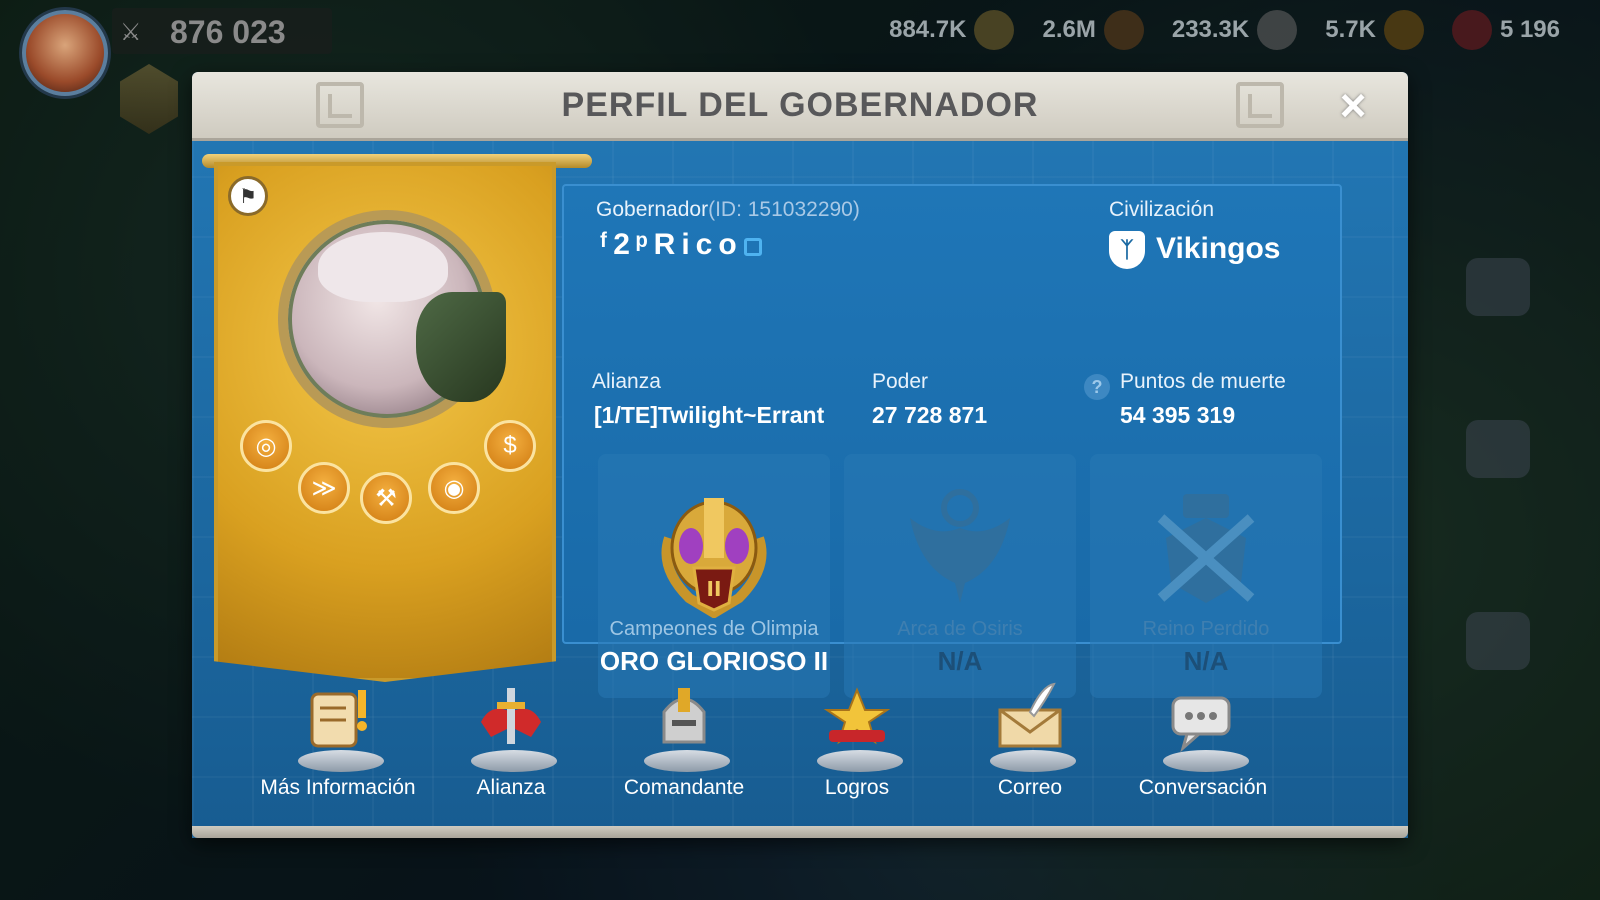 Image resolution: width=1600 pixels, height=900 pixels. Describe the element at coordinates (800, 832) in the screenshot. I see `dialog-bottom-edge` at that location.